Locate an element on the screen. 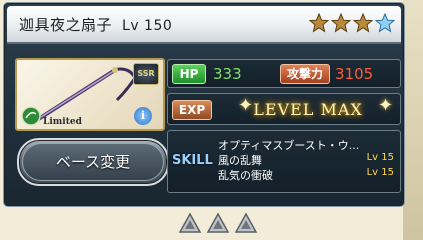  attack-label: 攻撃力 is located at coordinates (305, 74).